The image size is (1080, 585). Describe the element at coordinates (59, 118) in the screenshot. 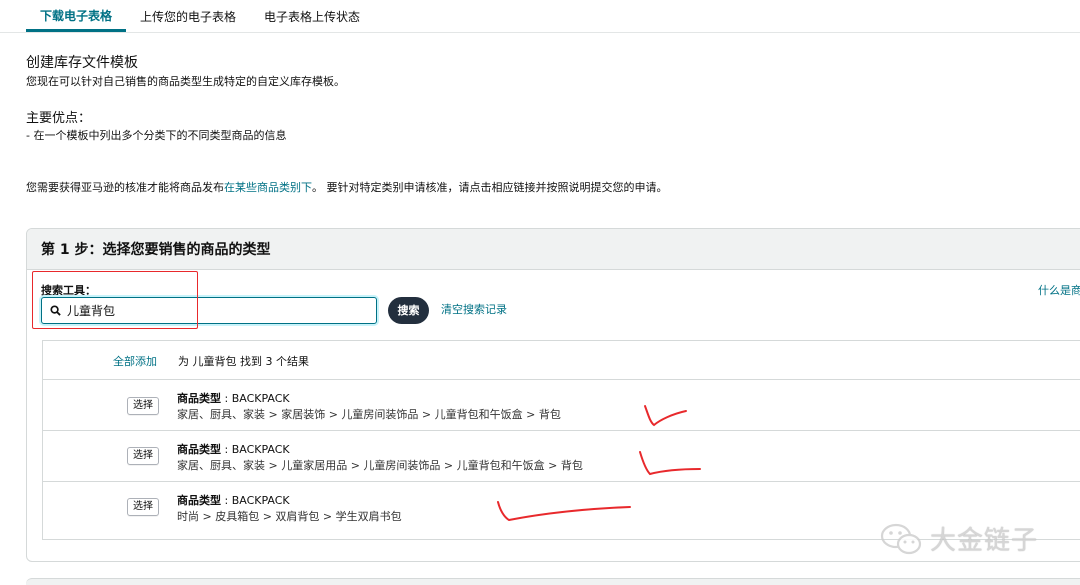

I see `benefits-title: 主要优点：` at that location.